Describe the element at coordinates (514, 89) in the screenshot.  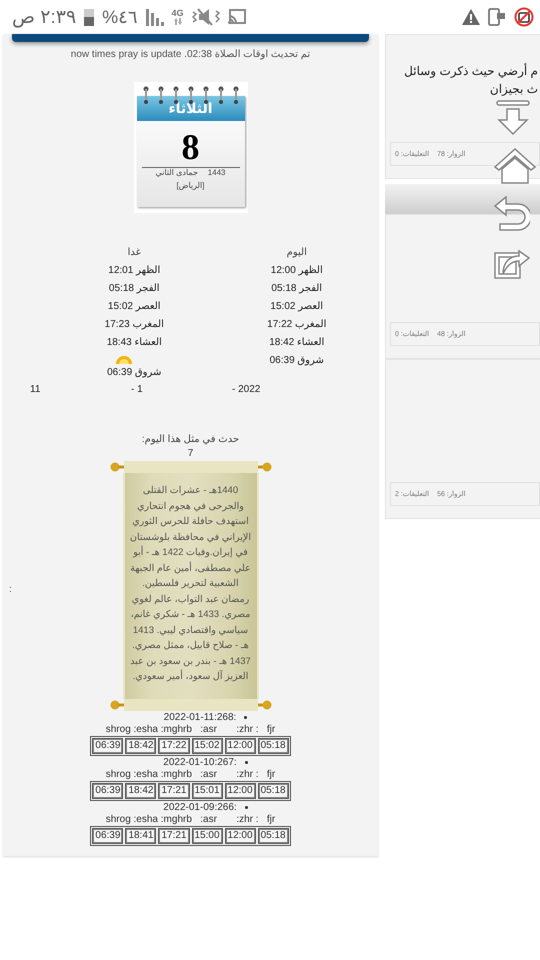
I see `post-excerpt: ث بجيزان` at that location.